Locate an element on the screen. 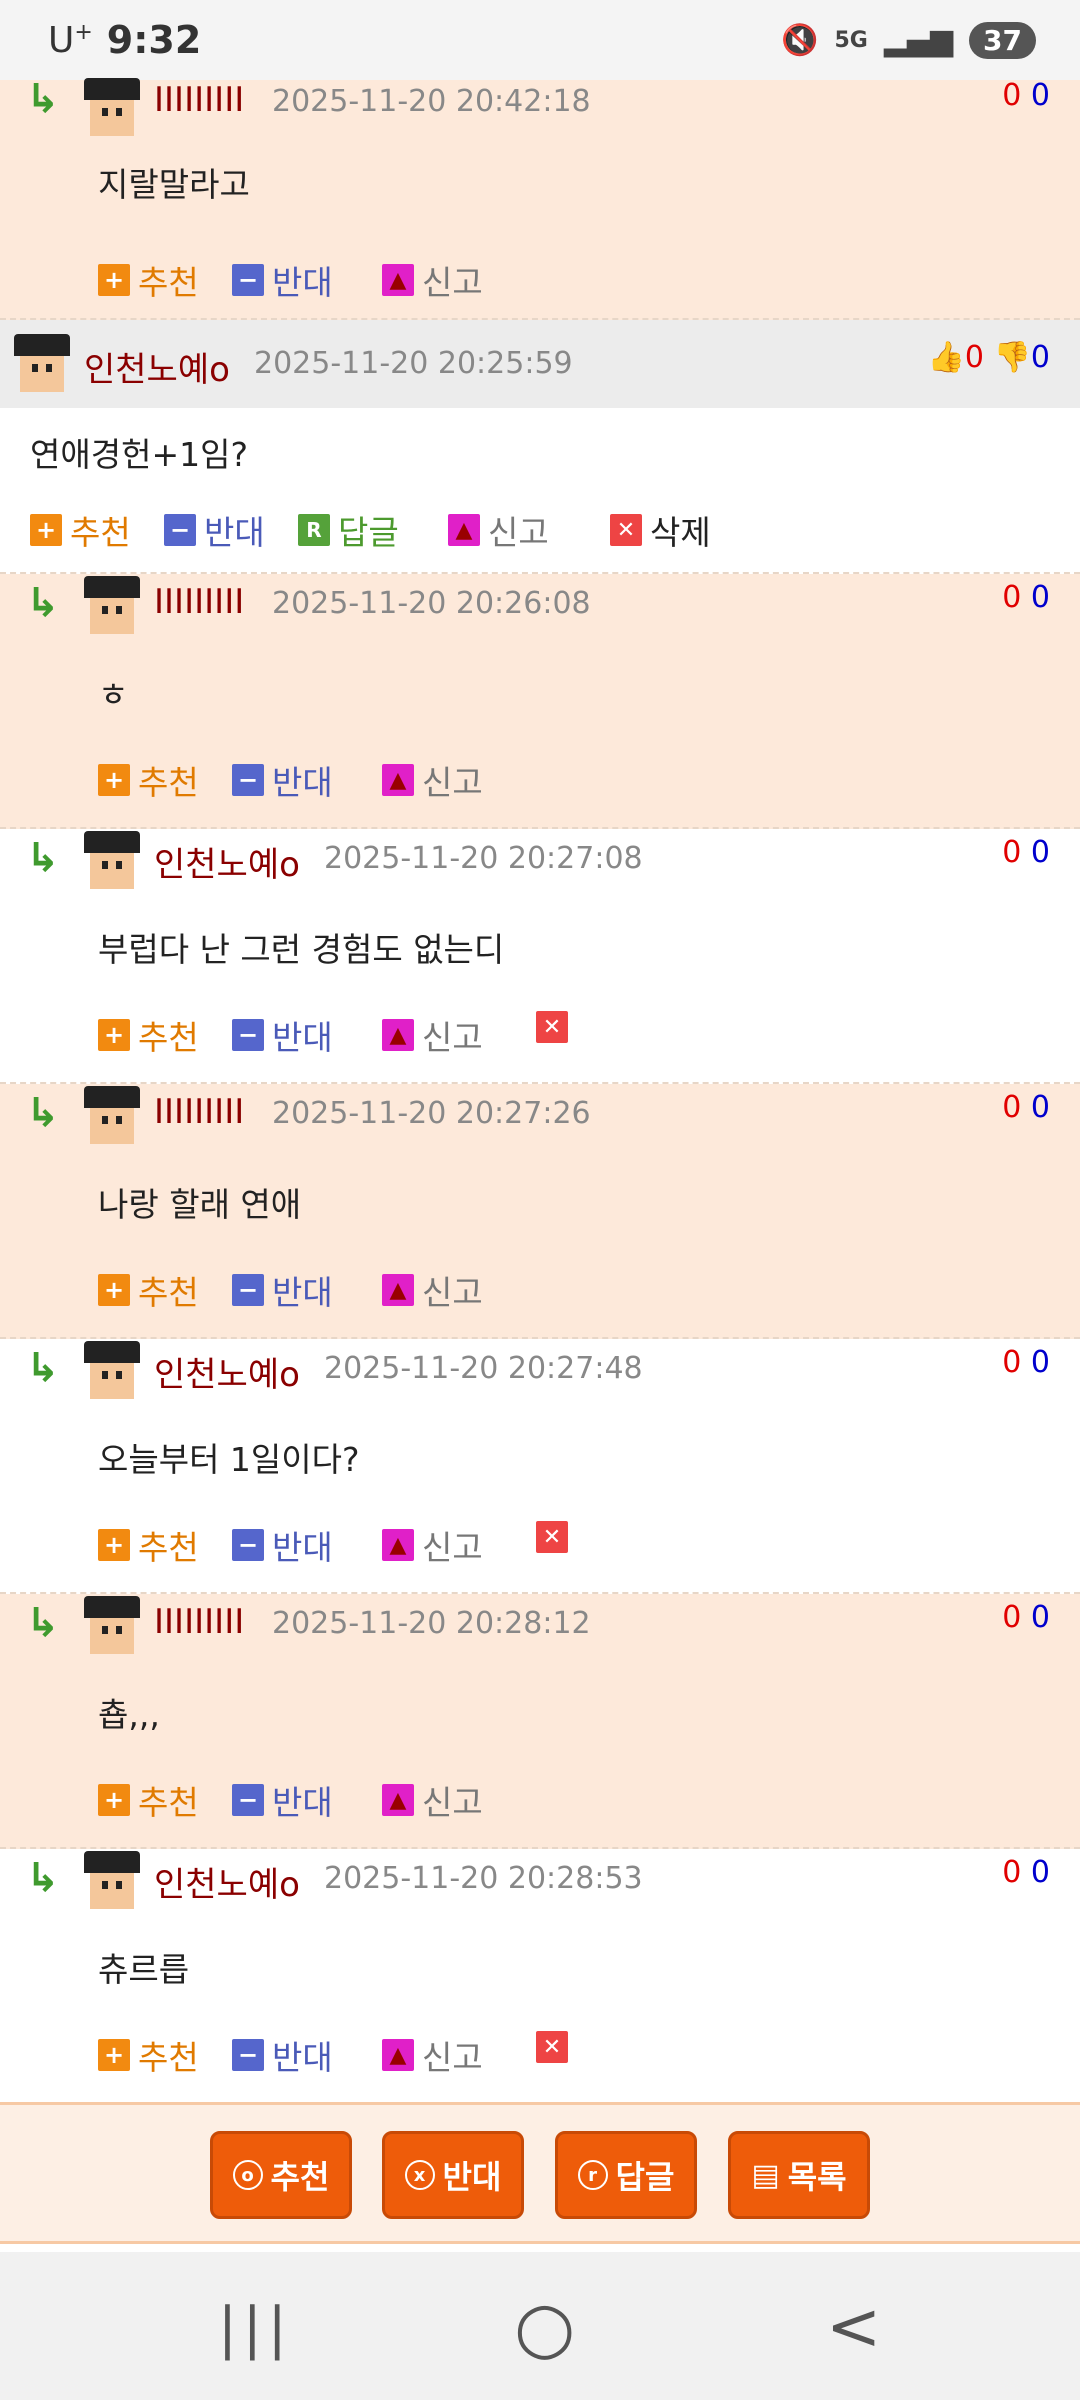 The image size is (1080, 2400). delete-button: ✕ 삭제 is located at coordinates (660, 530).